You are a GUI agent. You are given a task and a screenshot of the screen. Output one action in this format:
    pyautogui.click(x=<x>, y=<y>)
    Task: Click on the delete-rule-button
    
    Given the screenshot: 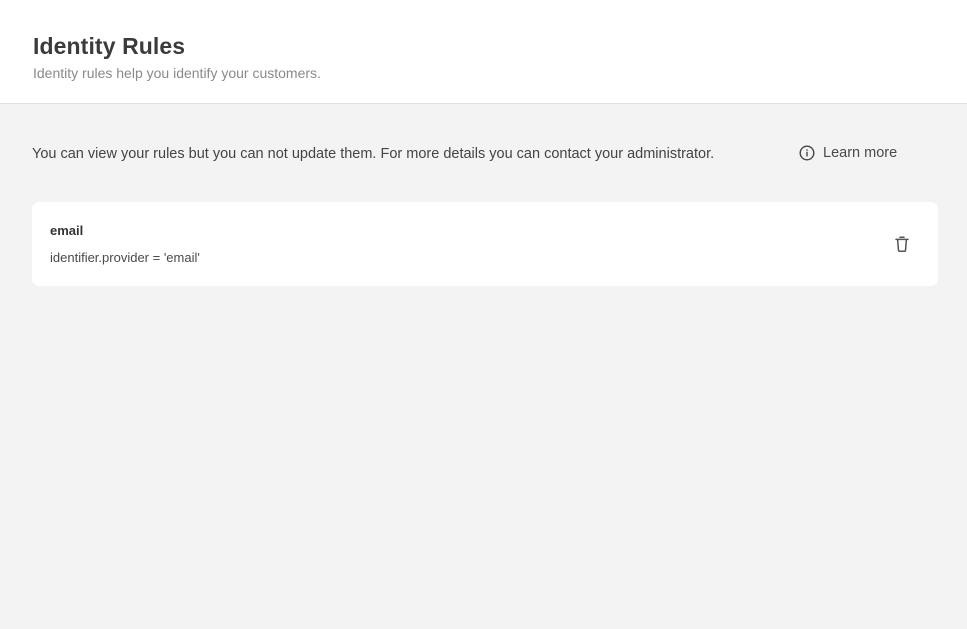 What is the action you would take?
    pyautogui.click(x=902, y=246)
    